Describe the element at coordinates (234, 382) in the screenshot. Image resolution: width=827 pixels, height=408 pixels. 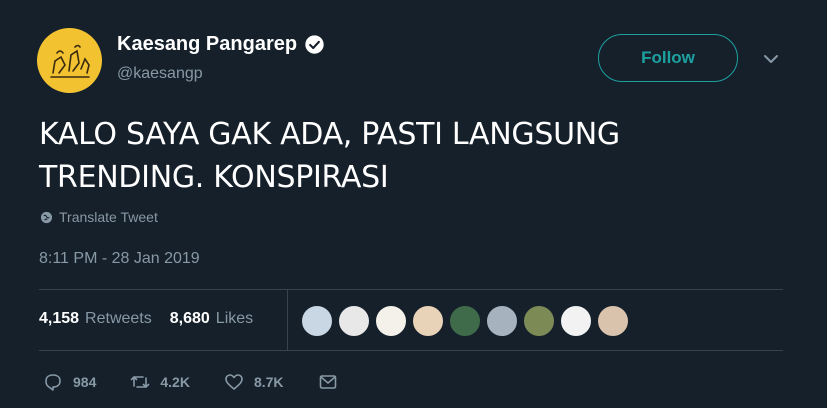
I see `like-heart-icon` at that location.